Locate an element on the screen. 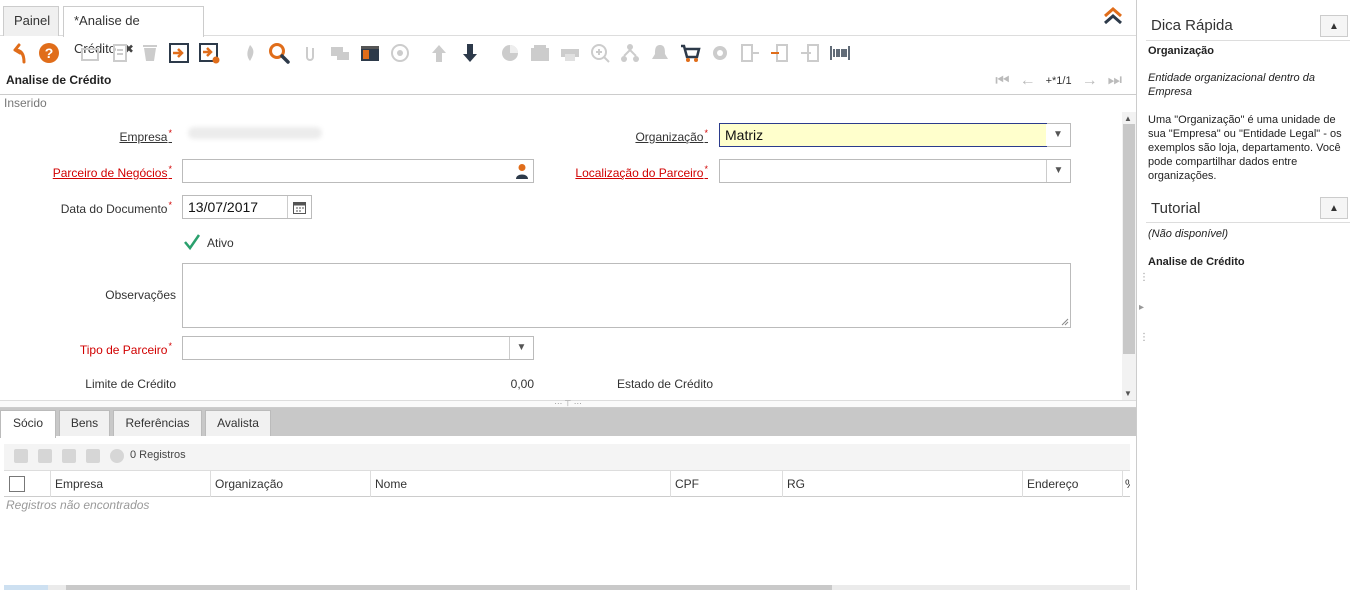 Image resolution: width=1366 pixels, height=590 pixels. archive-icon is located at coordinates (540, 53).